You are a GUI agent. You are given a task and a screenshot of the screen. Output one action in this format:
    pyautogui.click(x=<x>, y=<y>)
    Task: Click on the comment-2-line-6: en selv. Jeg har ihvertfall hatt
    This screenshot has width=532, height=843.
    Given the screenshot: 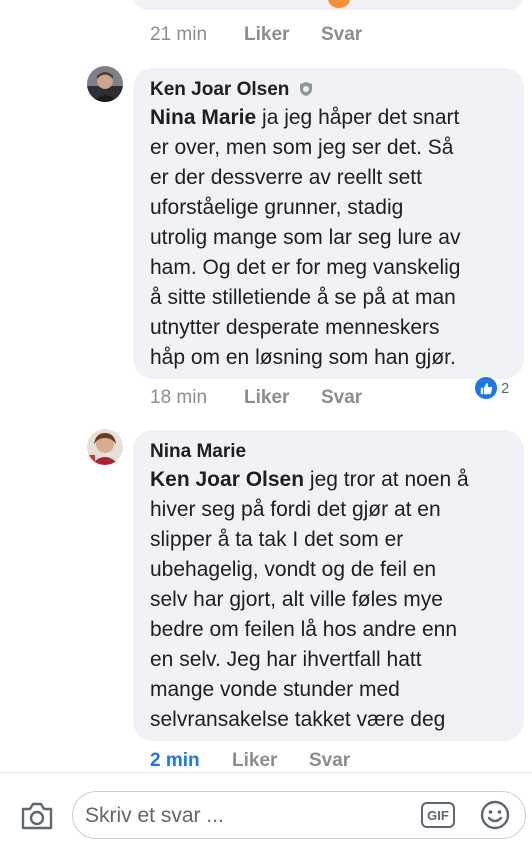 What is the action you would take?
    pyautogui.click(x=286, y=659)
    